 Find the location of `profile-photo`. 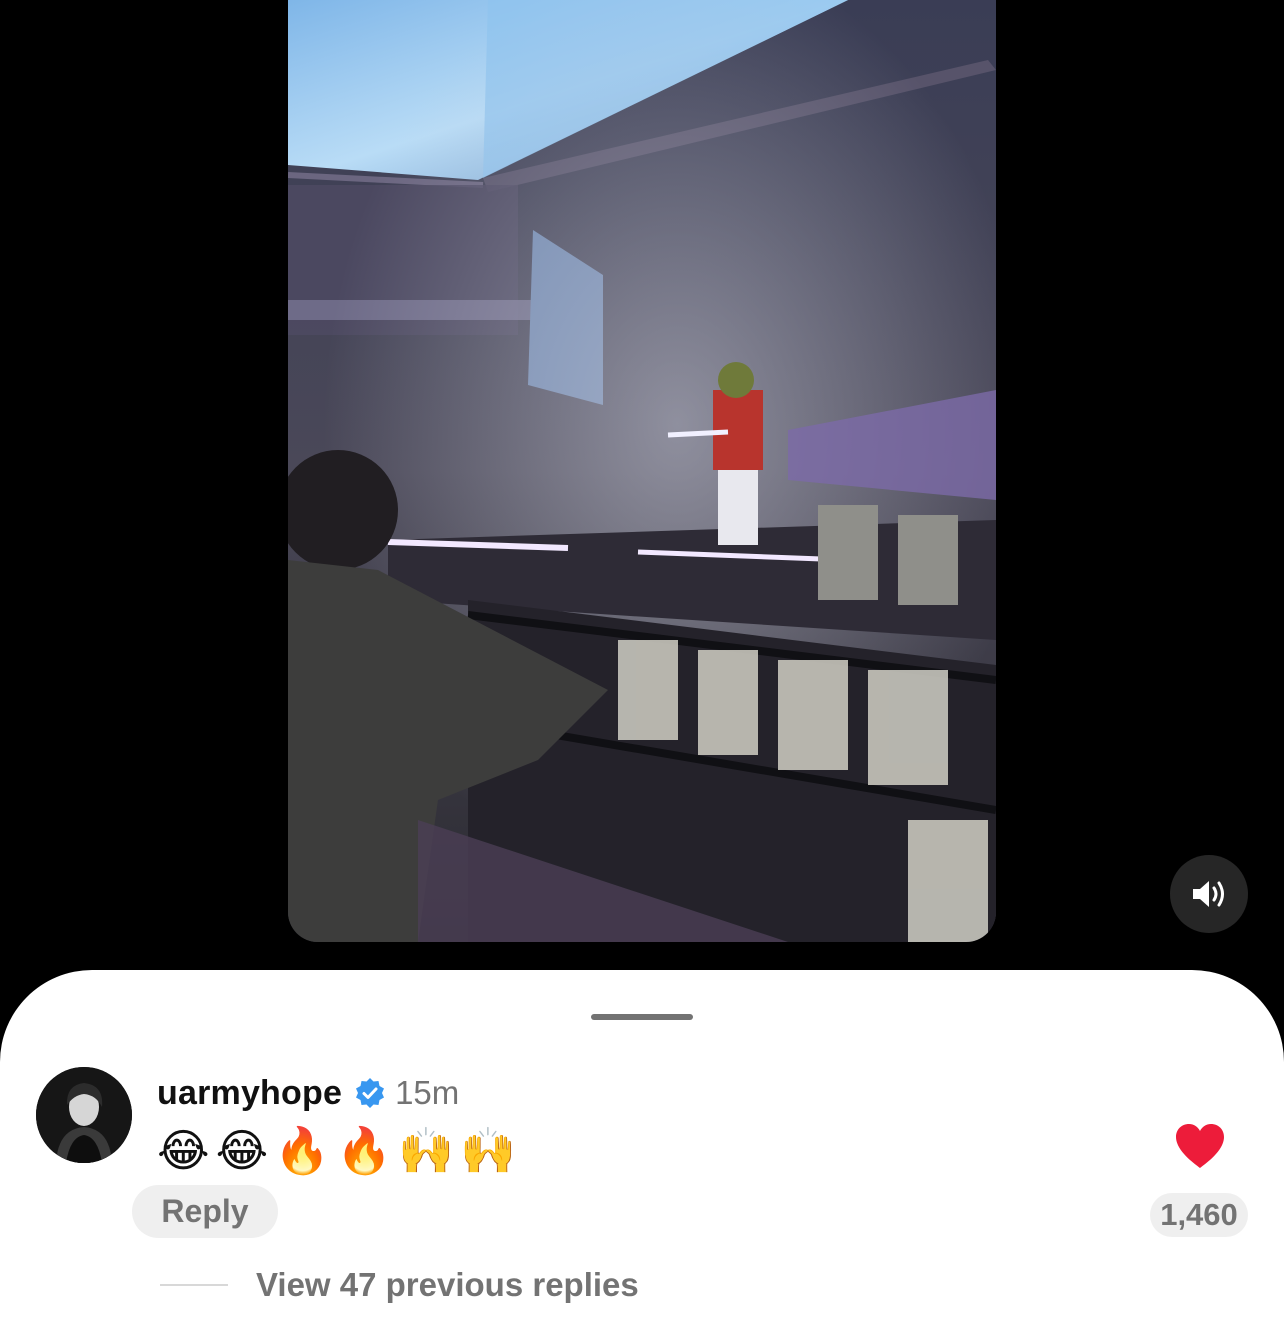

profile-photo is located at coordinates (84, 1115).